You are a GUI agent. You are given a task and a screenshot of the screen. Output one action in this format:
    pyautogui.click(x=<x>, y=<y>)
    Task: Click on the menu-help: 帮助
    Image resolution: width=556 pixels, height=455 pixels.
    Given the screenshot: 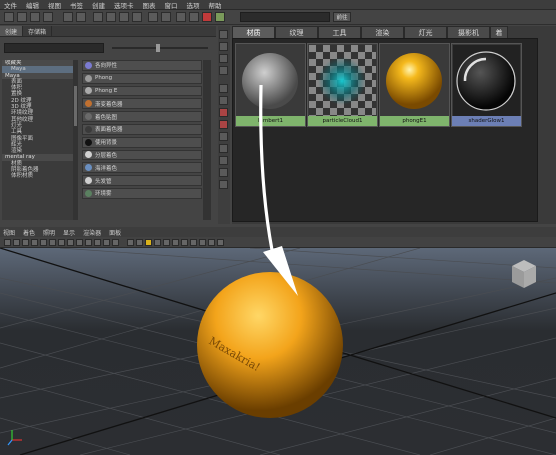 What is the action you would take?
    pyautogui.click(x=215, y=5)
    